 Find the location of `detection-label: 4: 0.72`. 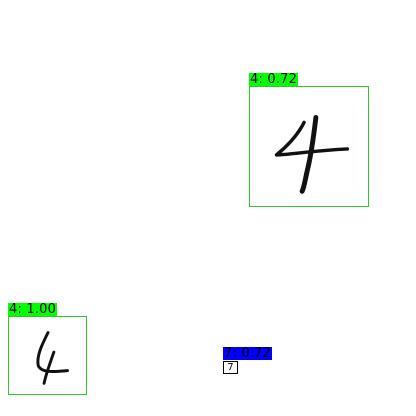

detection-label: 4: 0.72 is located at coordinates (274, 79).